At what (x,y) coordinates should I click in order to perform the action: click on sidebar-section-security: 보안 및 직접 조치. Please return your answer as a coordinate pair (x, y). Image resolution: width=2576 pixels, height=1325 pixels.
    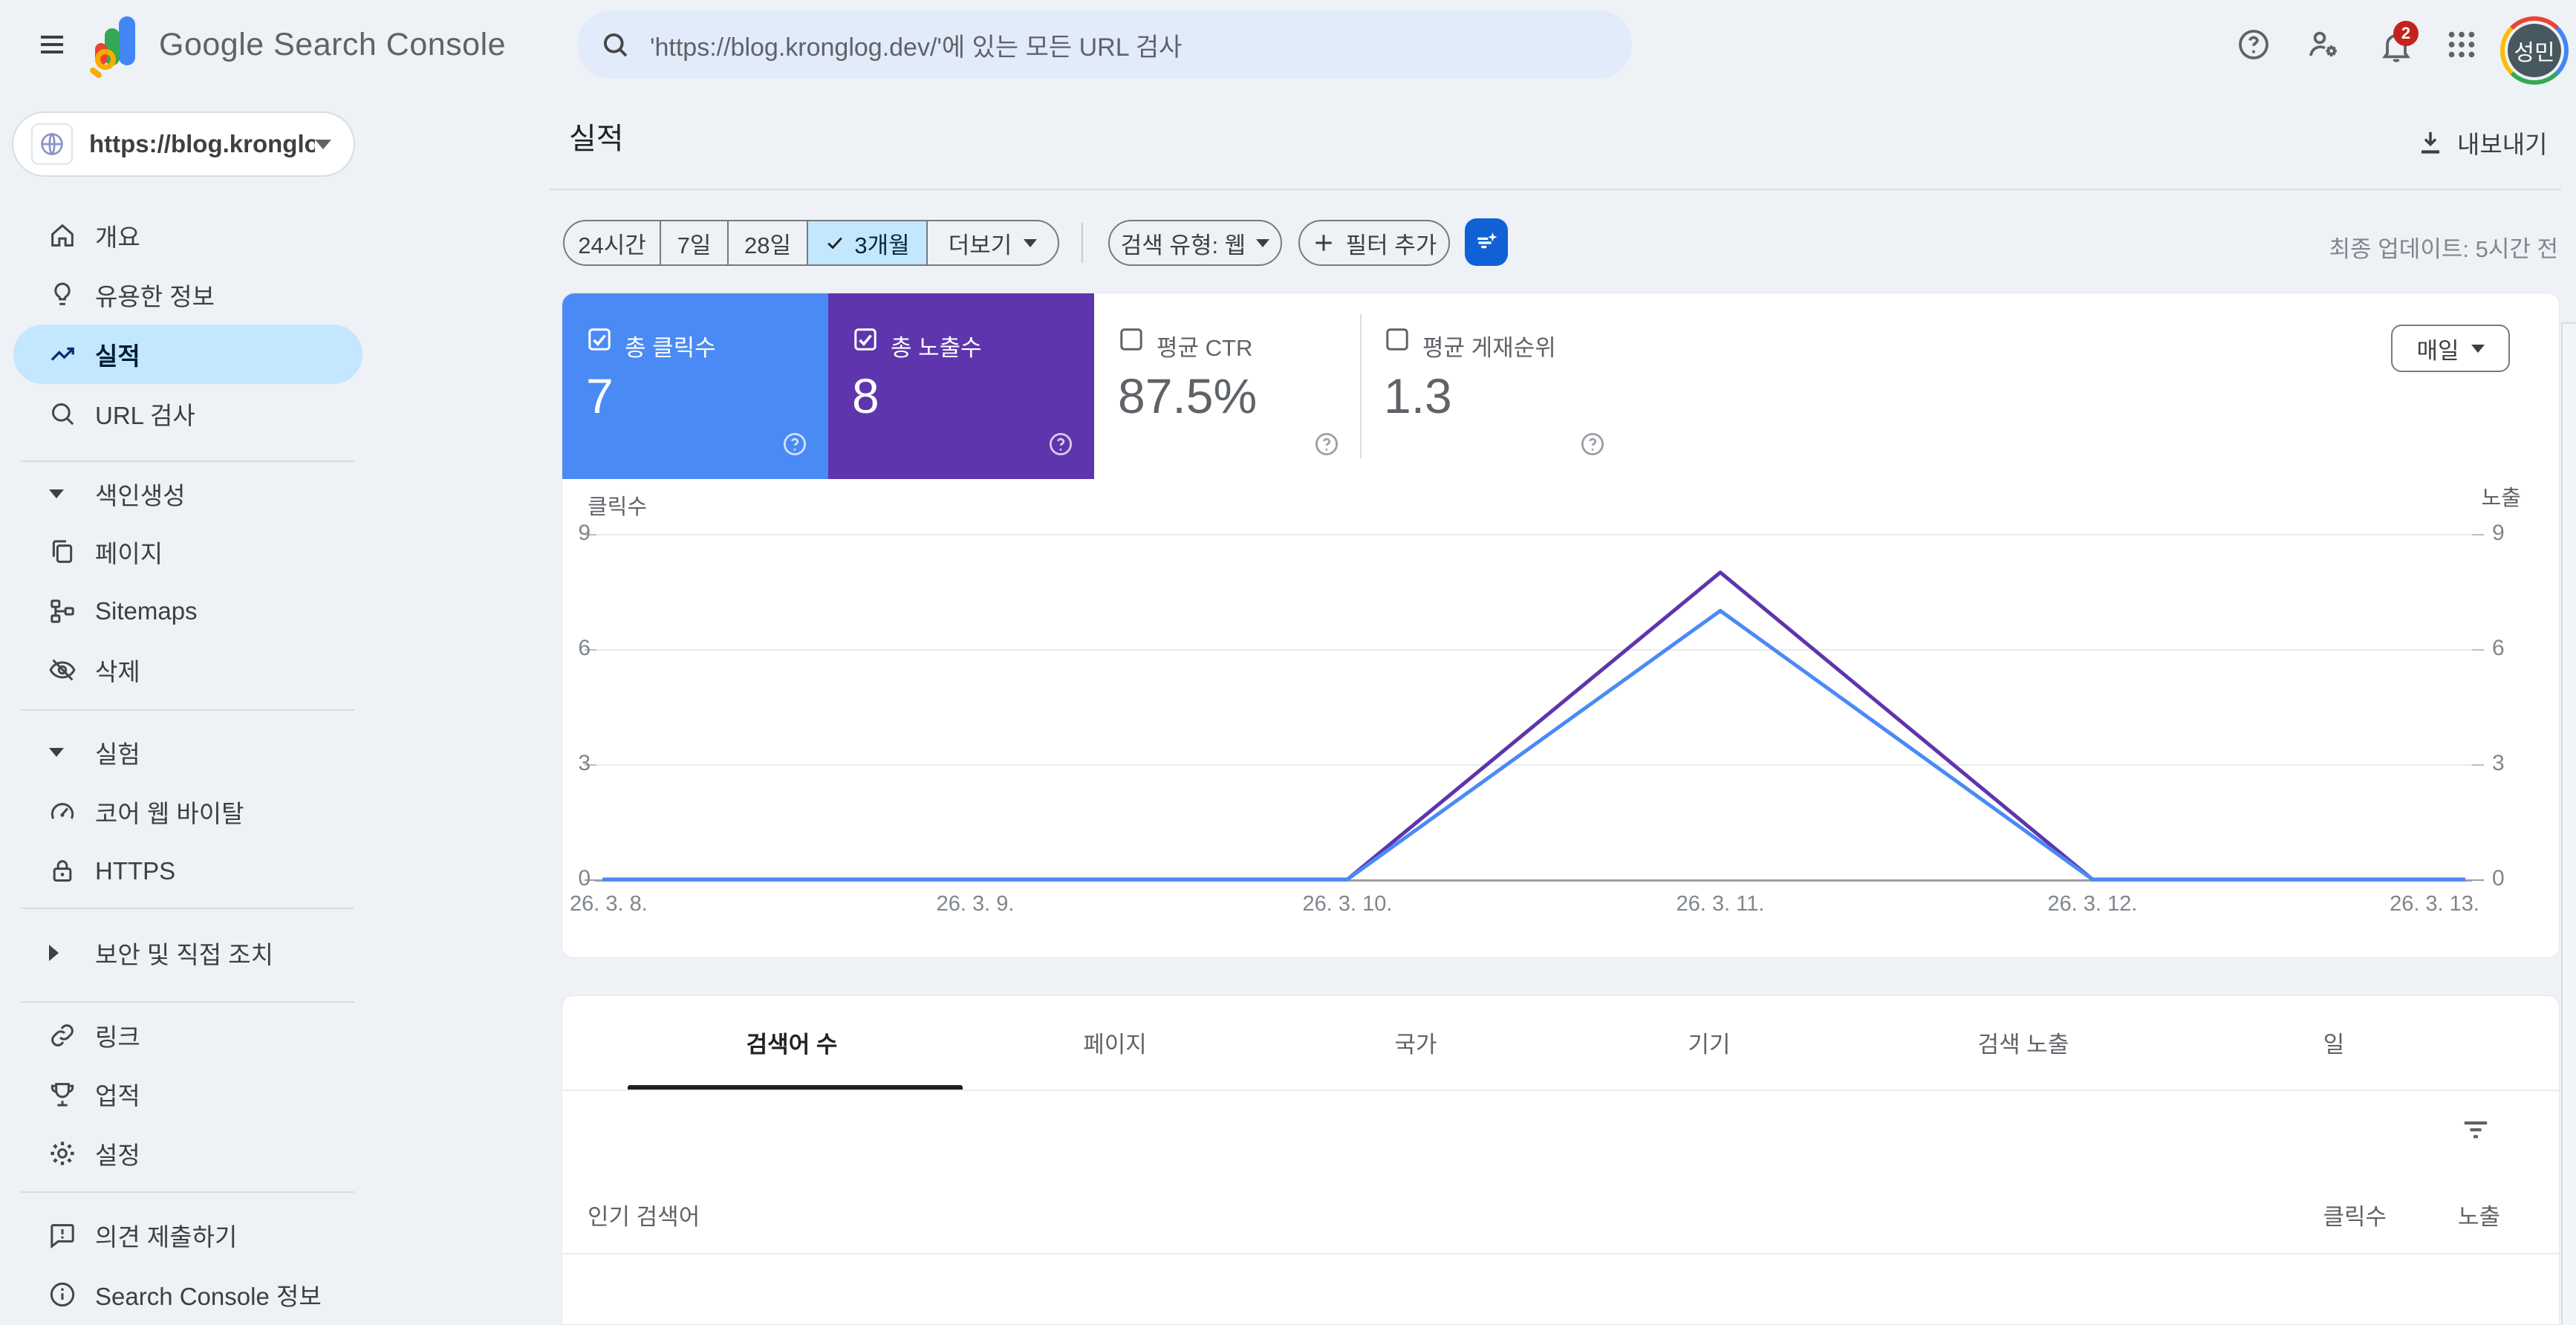
    Looking at the image, I should click on (185, 953).